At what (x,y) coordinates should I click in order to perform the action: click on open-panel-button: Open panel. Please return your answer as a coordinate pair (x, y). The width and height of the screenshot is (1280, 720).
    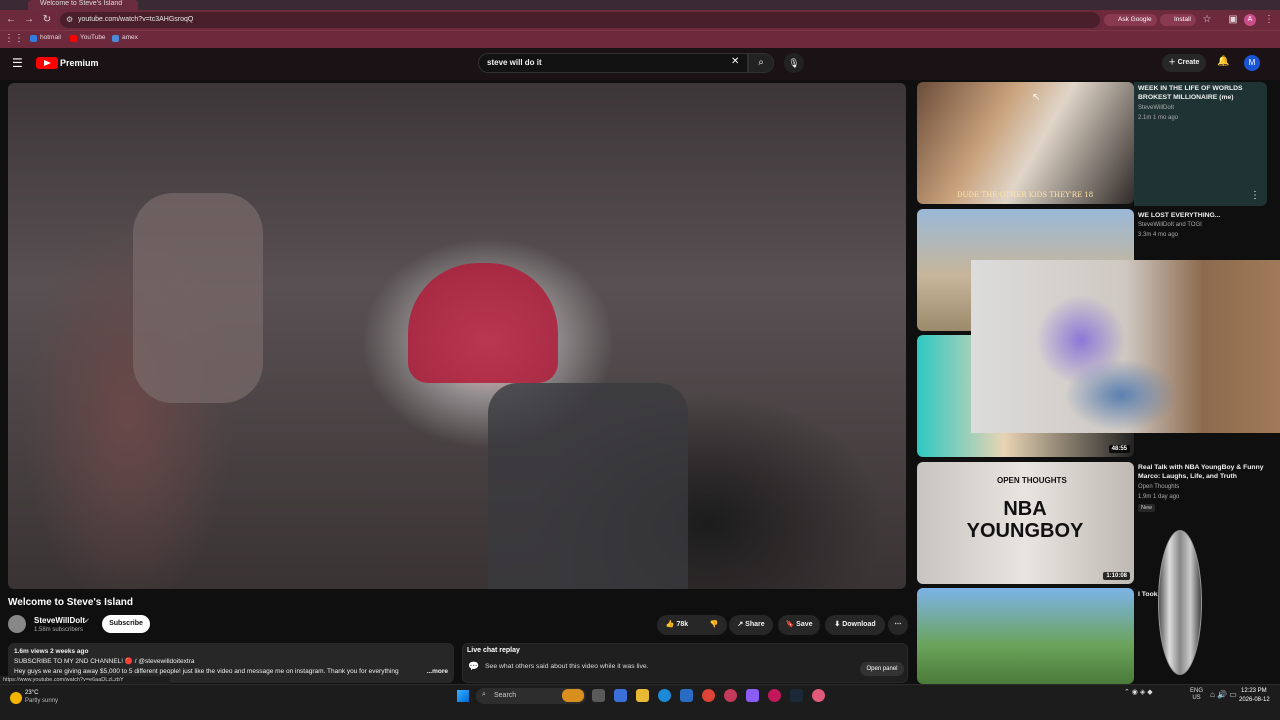
    Looking at the image, I should click on (882, 669).